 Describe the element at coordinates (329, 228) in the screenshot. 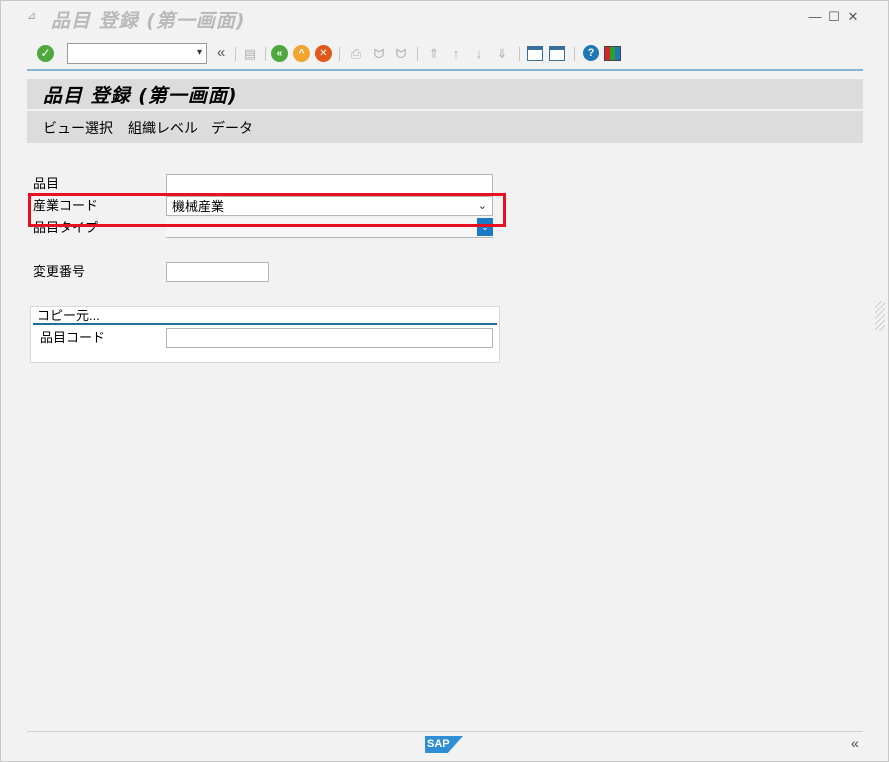

I see `material-type-input: ⌄` at that location.